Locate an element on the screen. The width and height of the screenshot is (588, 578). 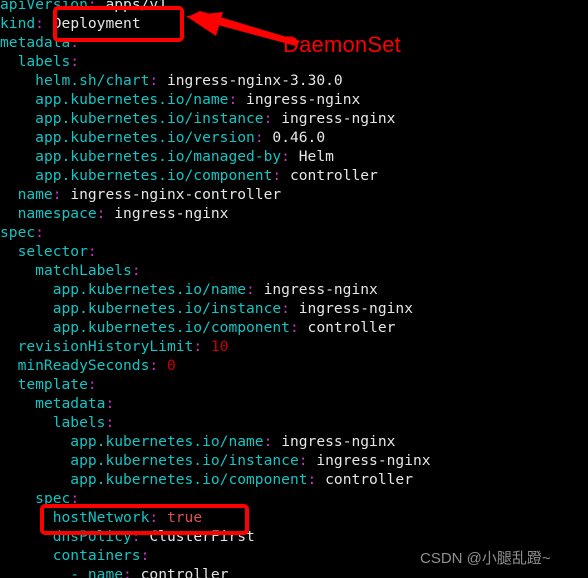
yaml-value: true is located at coordinates (184, 517).